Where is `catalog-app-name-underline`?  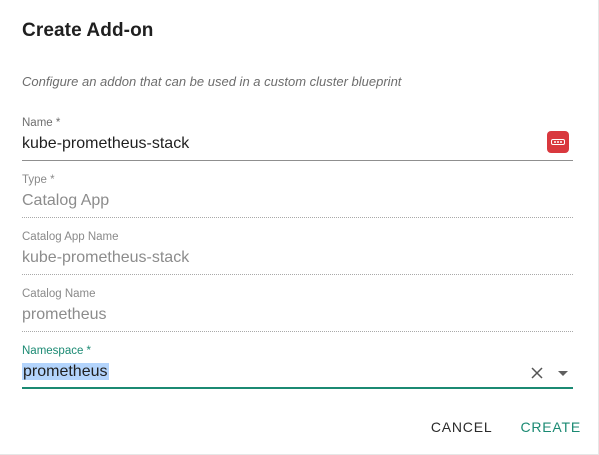
catalog-app-name-underline is located at coordinates (297, 274).